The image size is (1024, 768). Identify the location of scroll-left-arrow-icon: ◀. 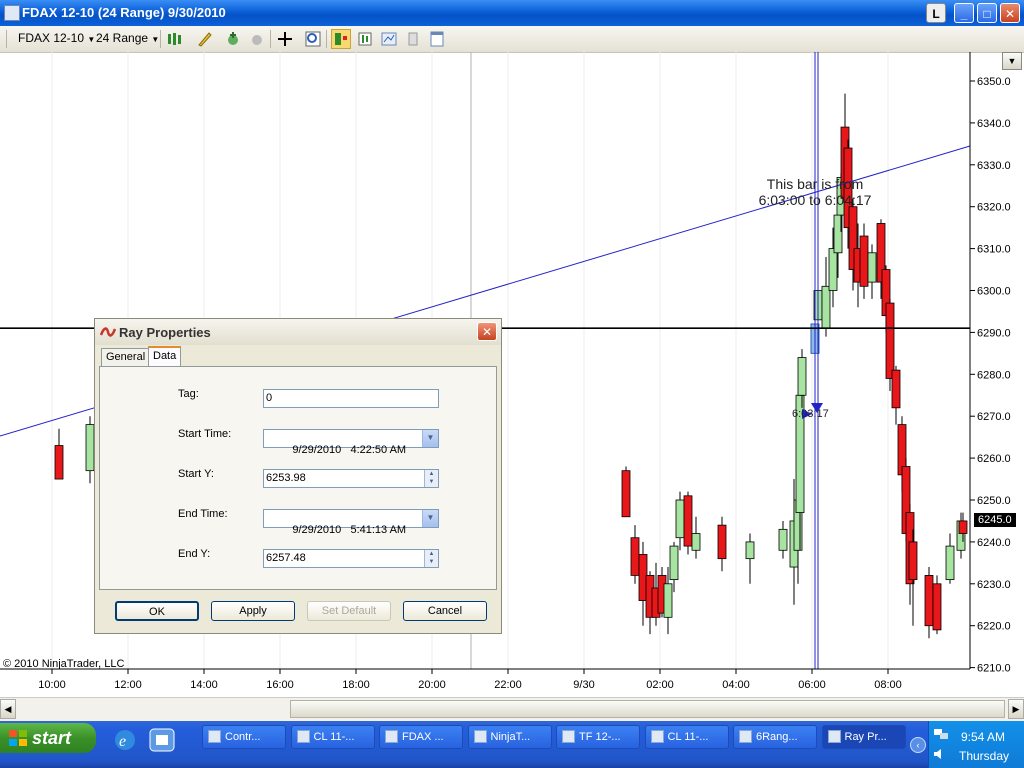
(8, 709).